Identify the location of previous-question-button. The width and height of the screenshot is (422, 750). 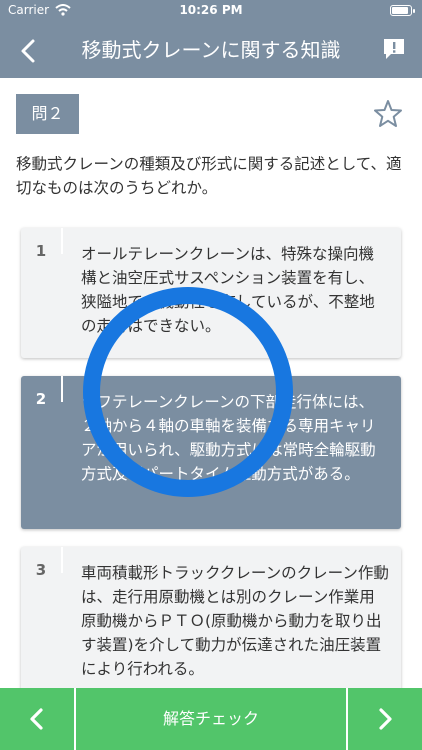
(37, 719).